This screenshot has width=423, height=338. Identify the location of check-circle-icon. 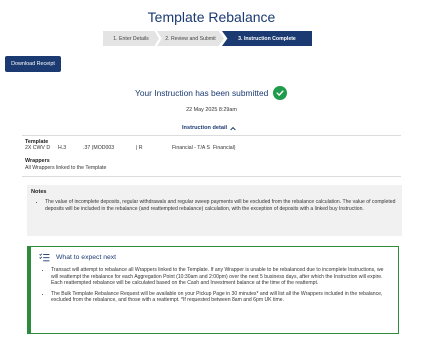
(280, 93).